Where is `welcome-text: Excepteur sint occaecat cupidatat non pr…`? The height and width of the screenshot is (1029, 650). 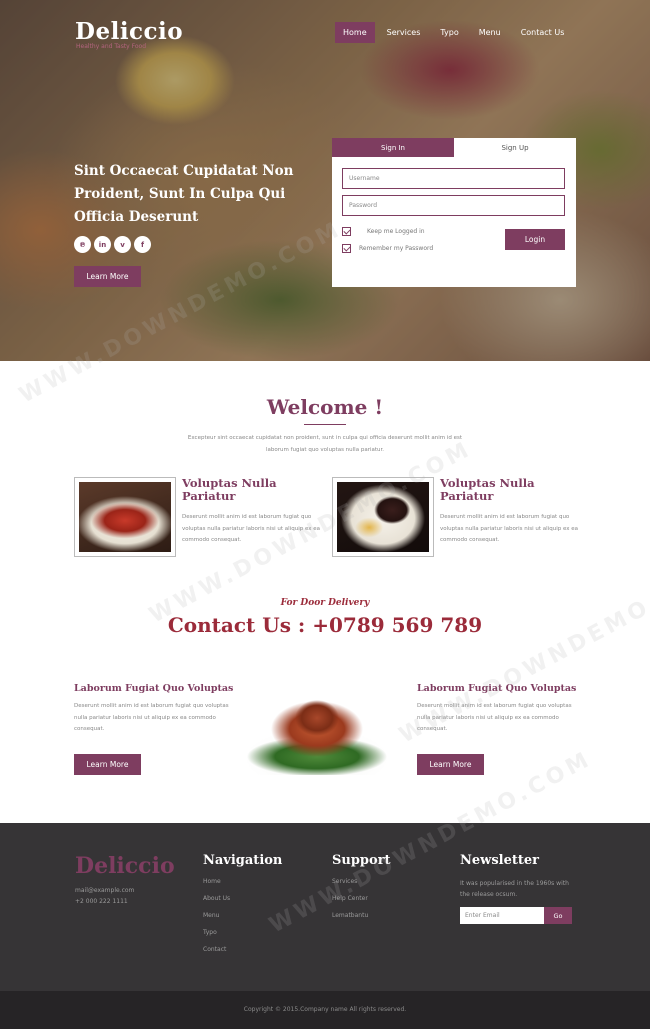 welcome-text: Excepteur sint occaecat cupidatat non pr… is located at coordinates (325, 444).